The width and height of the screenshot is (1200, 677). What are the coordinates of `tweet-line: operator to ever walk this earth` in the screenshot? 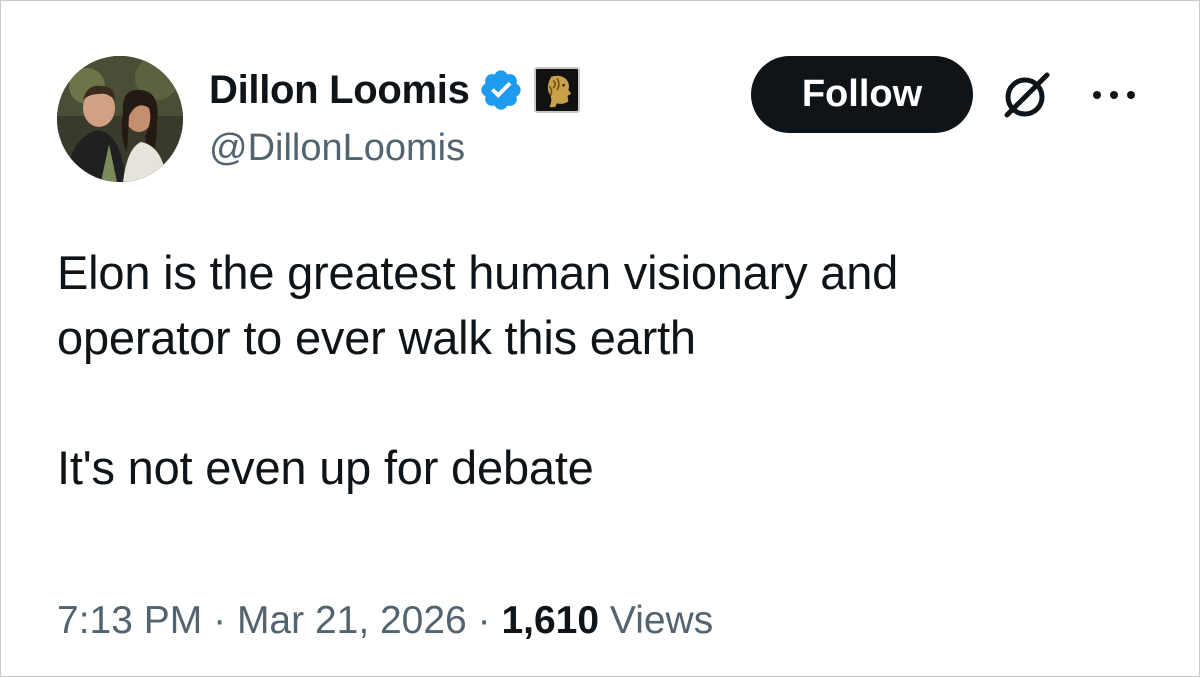 It's located at (376, 337).